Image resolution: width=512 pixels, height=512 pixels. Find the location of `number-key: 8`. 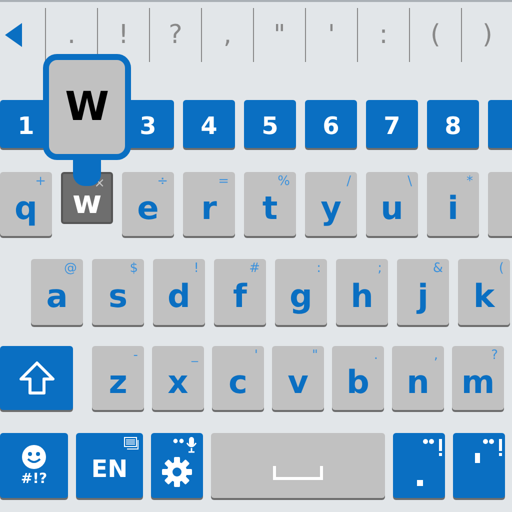

number-key: 8 is located at coordinates (453, 124).